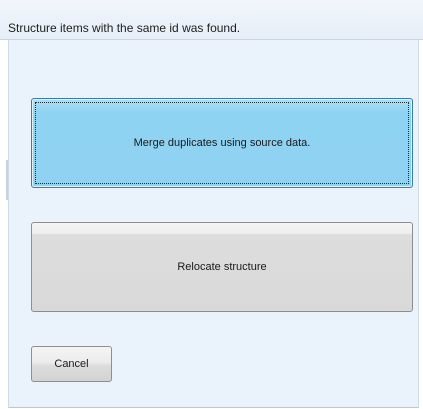  I want to click on merge-duplicates-label: Merge duplicates using source data., so click(222, 143).